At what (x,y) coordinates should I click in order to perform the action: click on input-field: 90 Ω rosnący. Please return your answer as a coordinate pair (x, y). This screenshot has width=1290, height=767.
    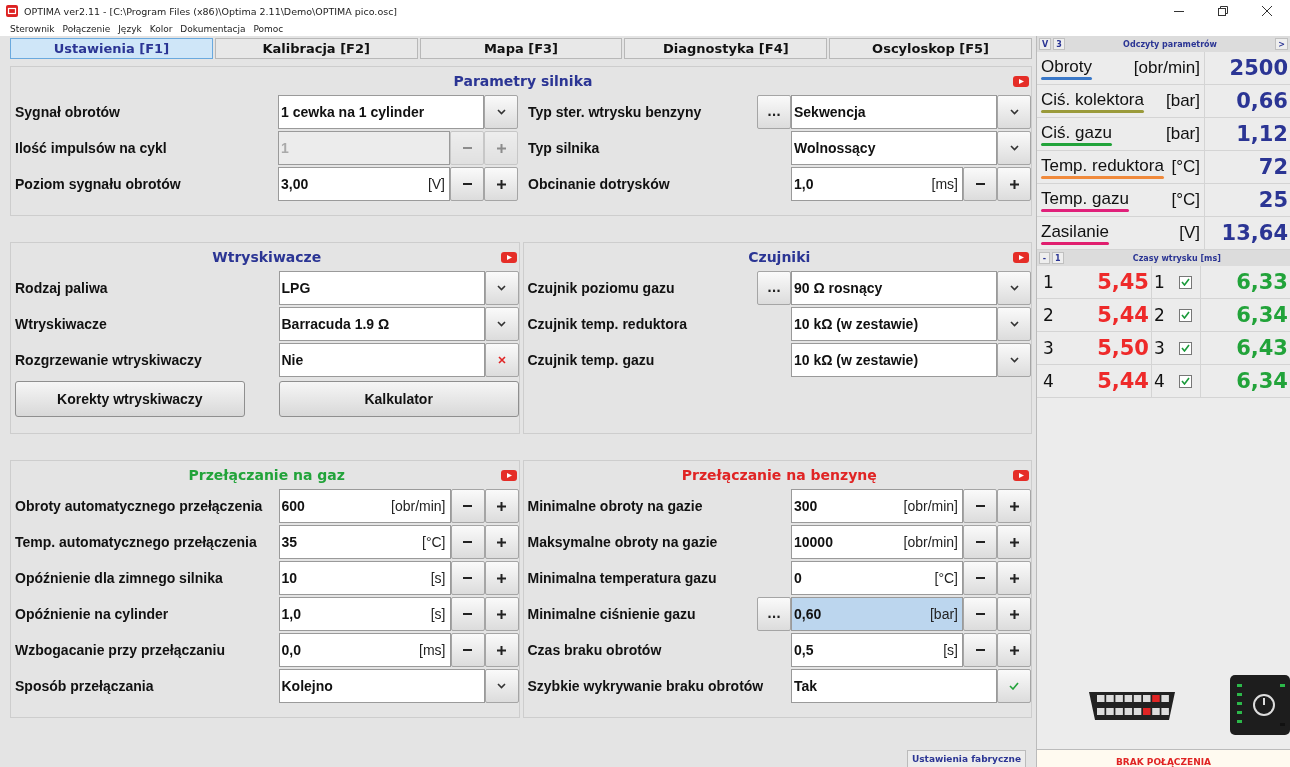
    Looking at the image, I should click on (894, 288).